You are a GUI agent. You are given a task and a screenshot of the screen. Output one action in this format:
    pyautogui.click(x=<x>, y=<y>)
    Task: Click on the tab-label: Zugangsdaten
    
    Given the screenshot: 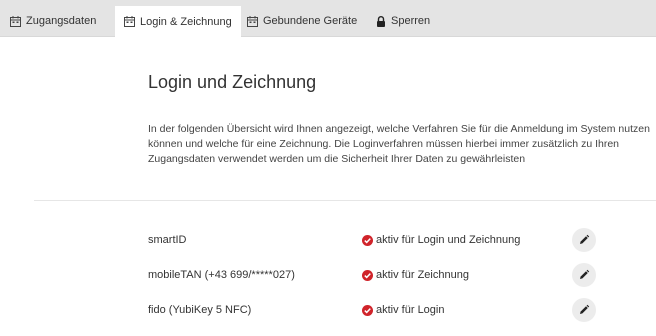 What is the action you would take?
    pyautogui.click(x=61, y=21)
    